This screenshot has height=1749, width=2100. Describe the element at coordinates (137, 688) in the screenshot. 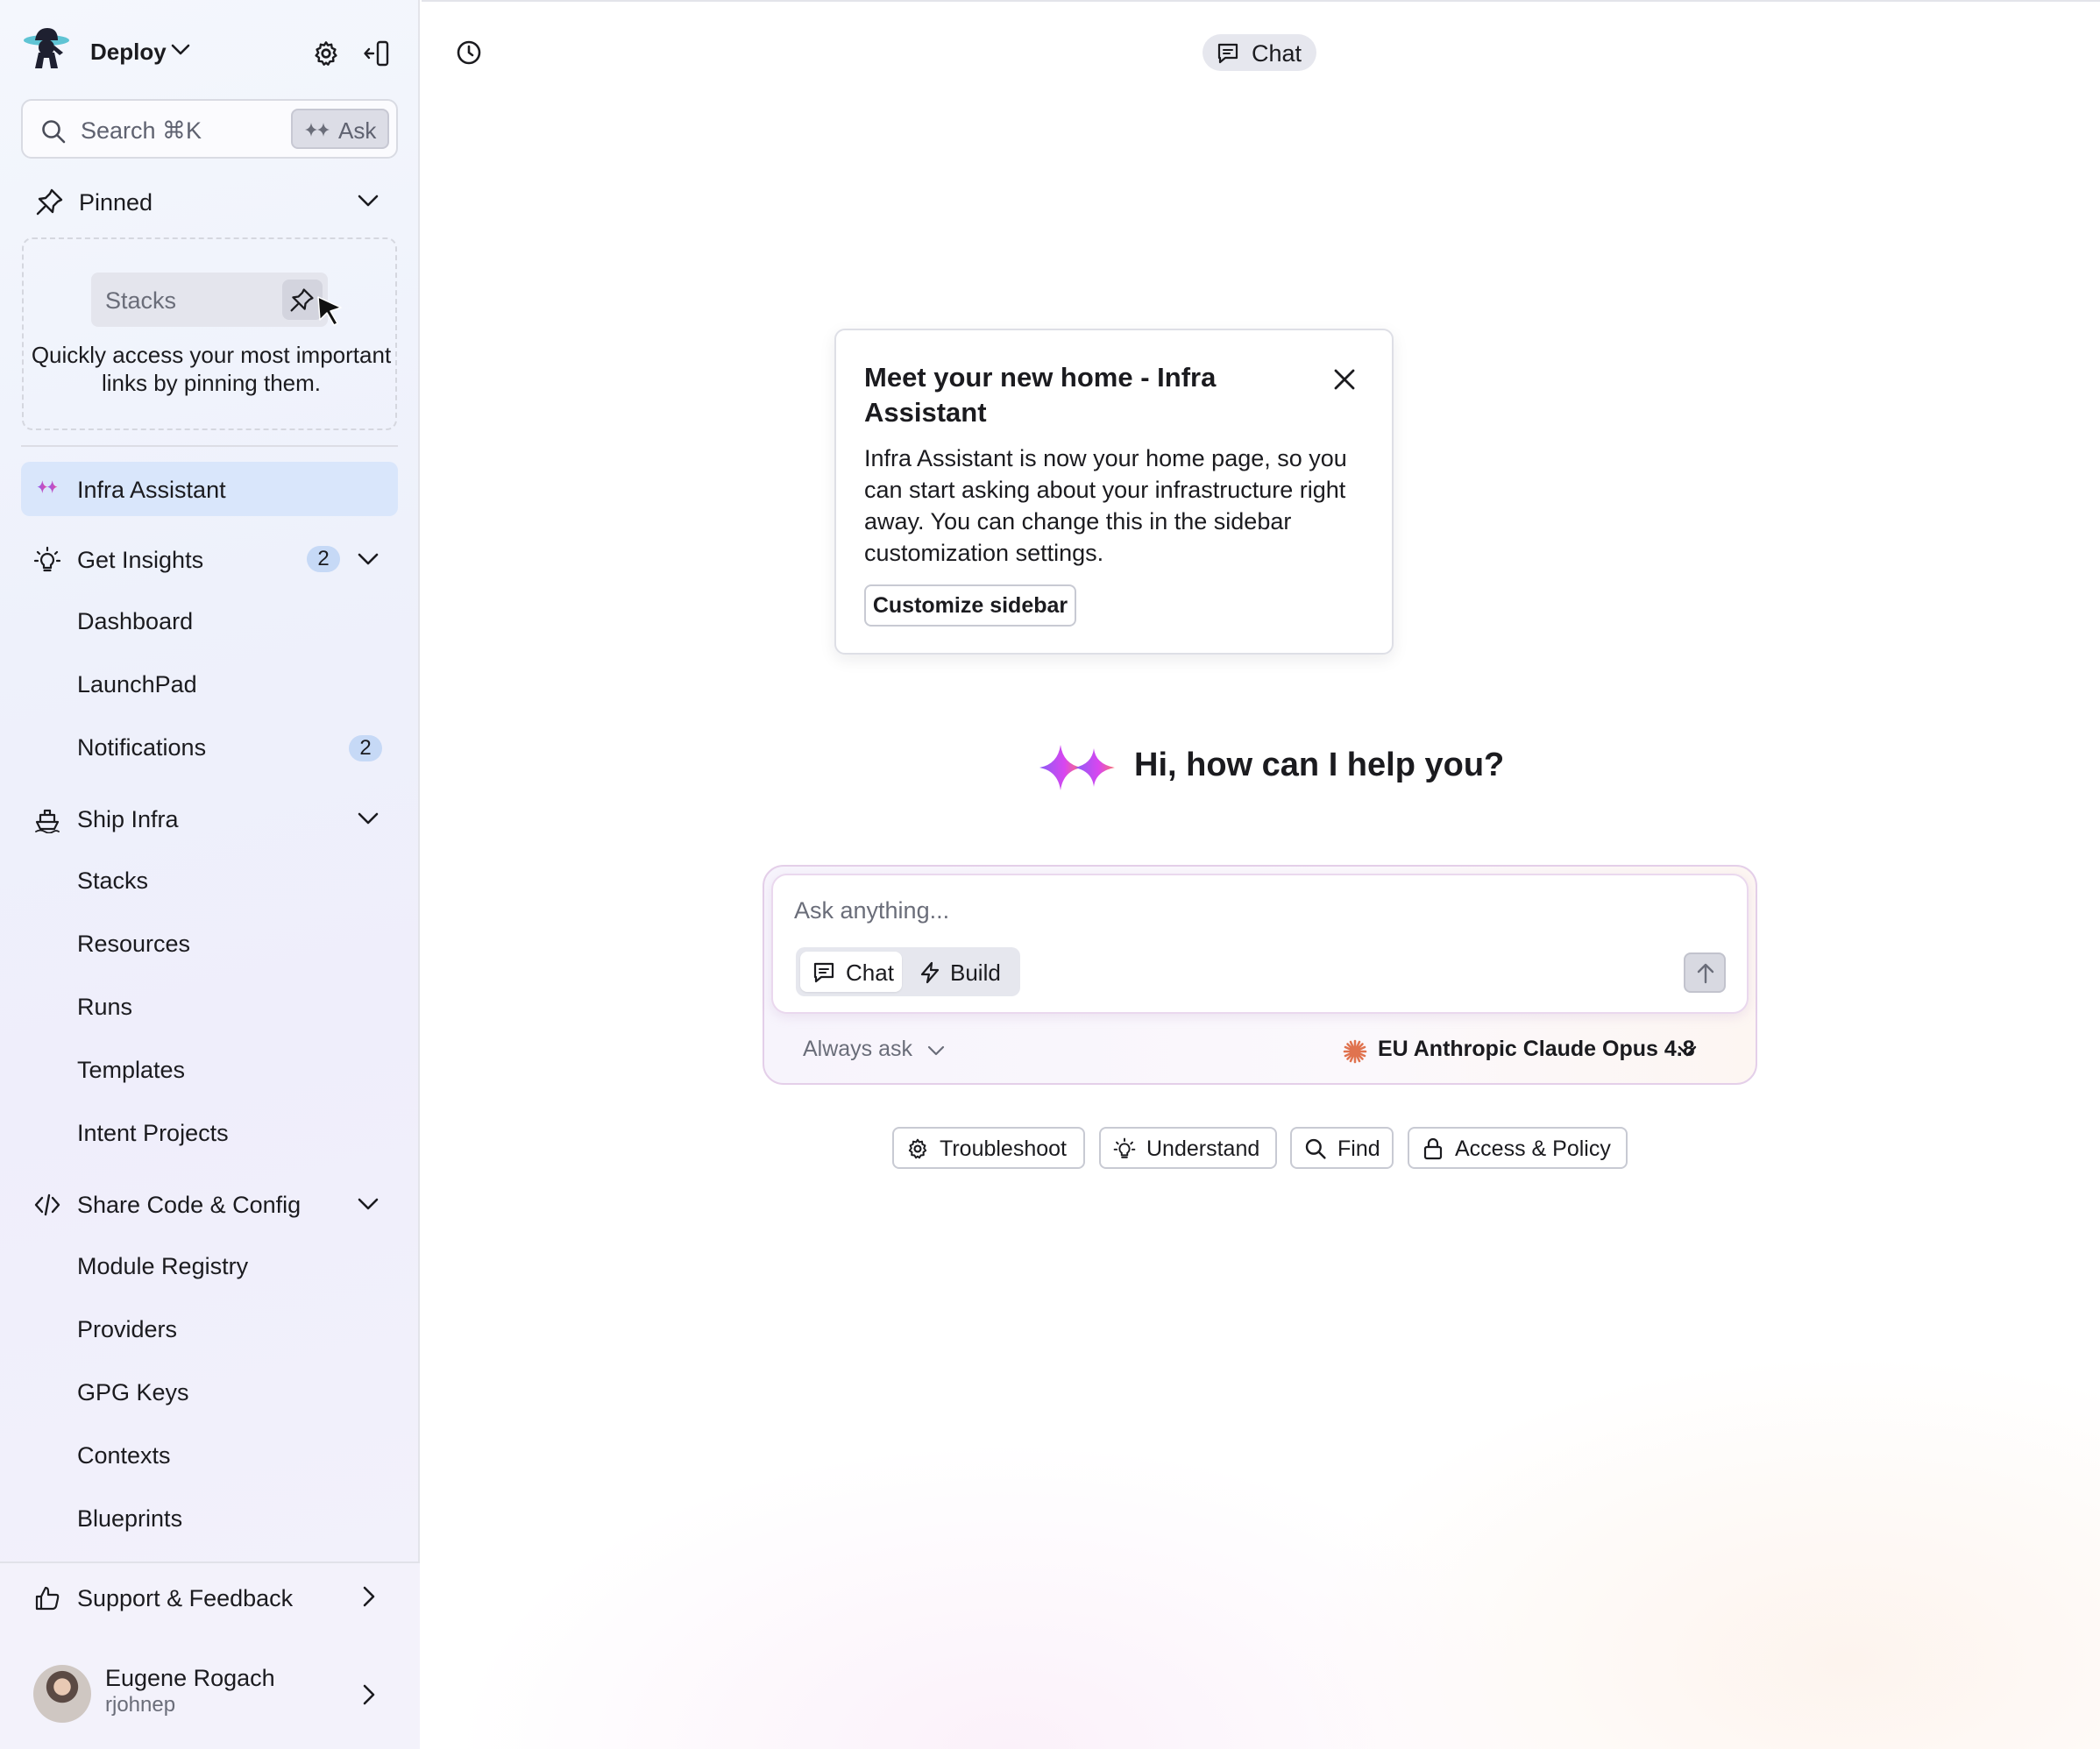

I see `sidebar-item-launchpad: LaunchPad` at that location.